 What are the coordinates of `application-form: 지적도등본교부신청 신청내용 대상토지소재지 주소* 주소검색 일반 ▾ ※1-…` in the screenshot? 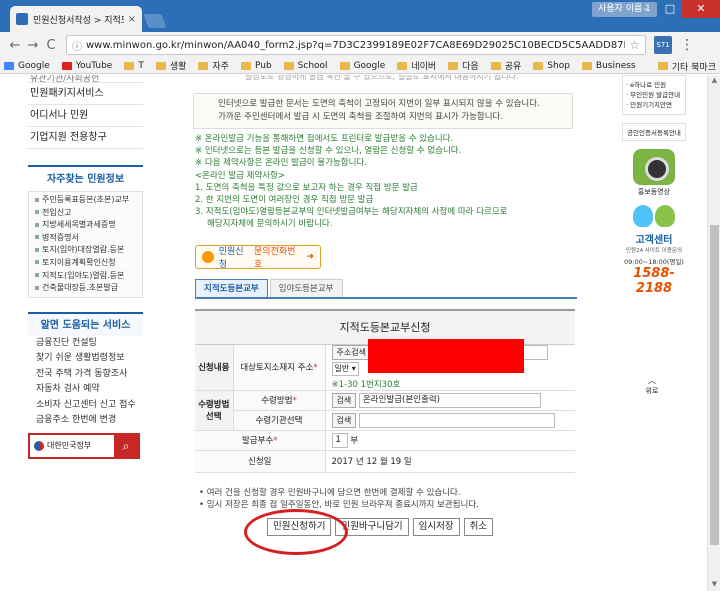 It's located at (385, 390).